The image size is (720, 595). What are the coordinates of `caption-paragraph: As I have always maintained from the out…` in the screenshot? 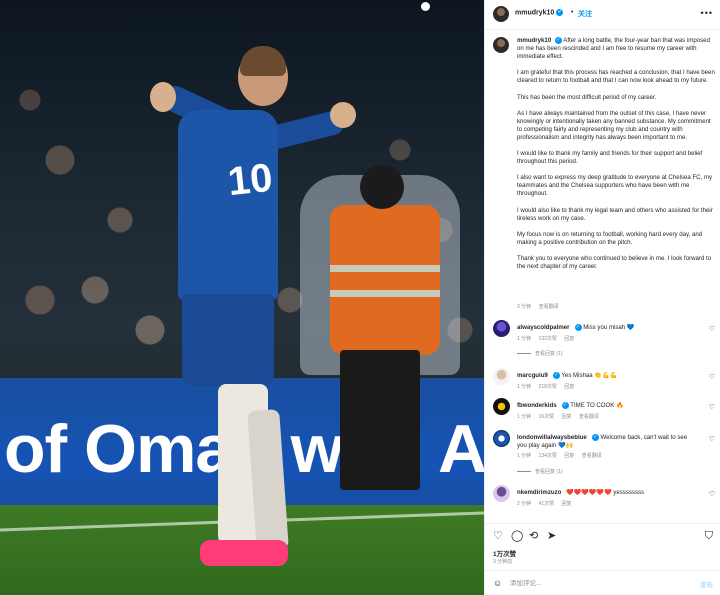 It's located at (614, 125).